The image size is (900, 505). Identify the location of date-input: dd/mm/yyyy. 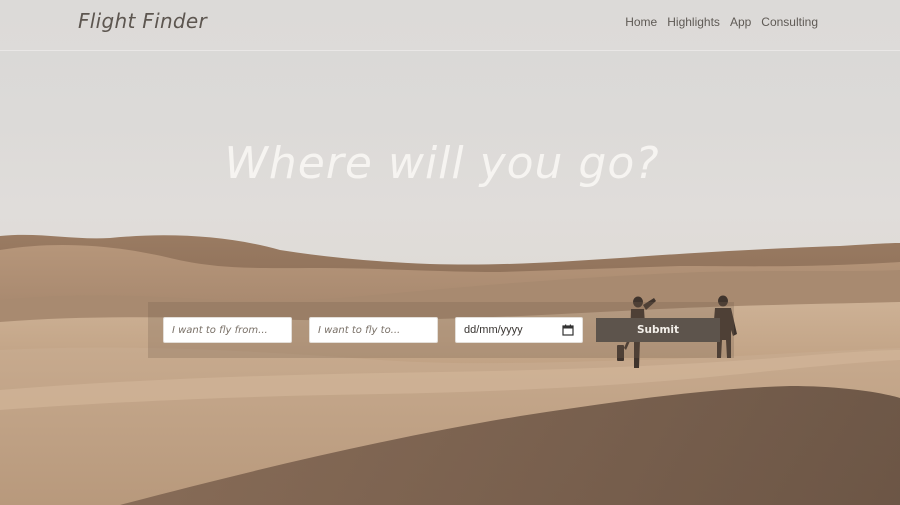
(519, 330).